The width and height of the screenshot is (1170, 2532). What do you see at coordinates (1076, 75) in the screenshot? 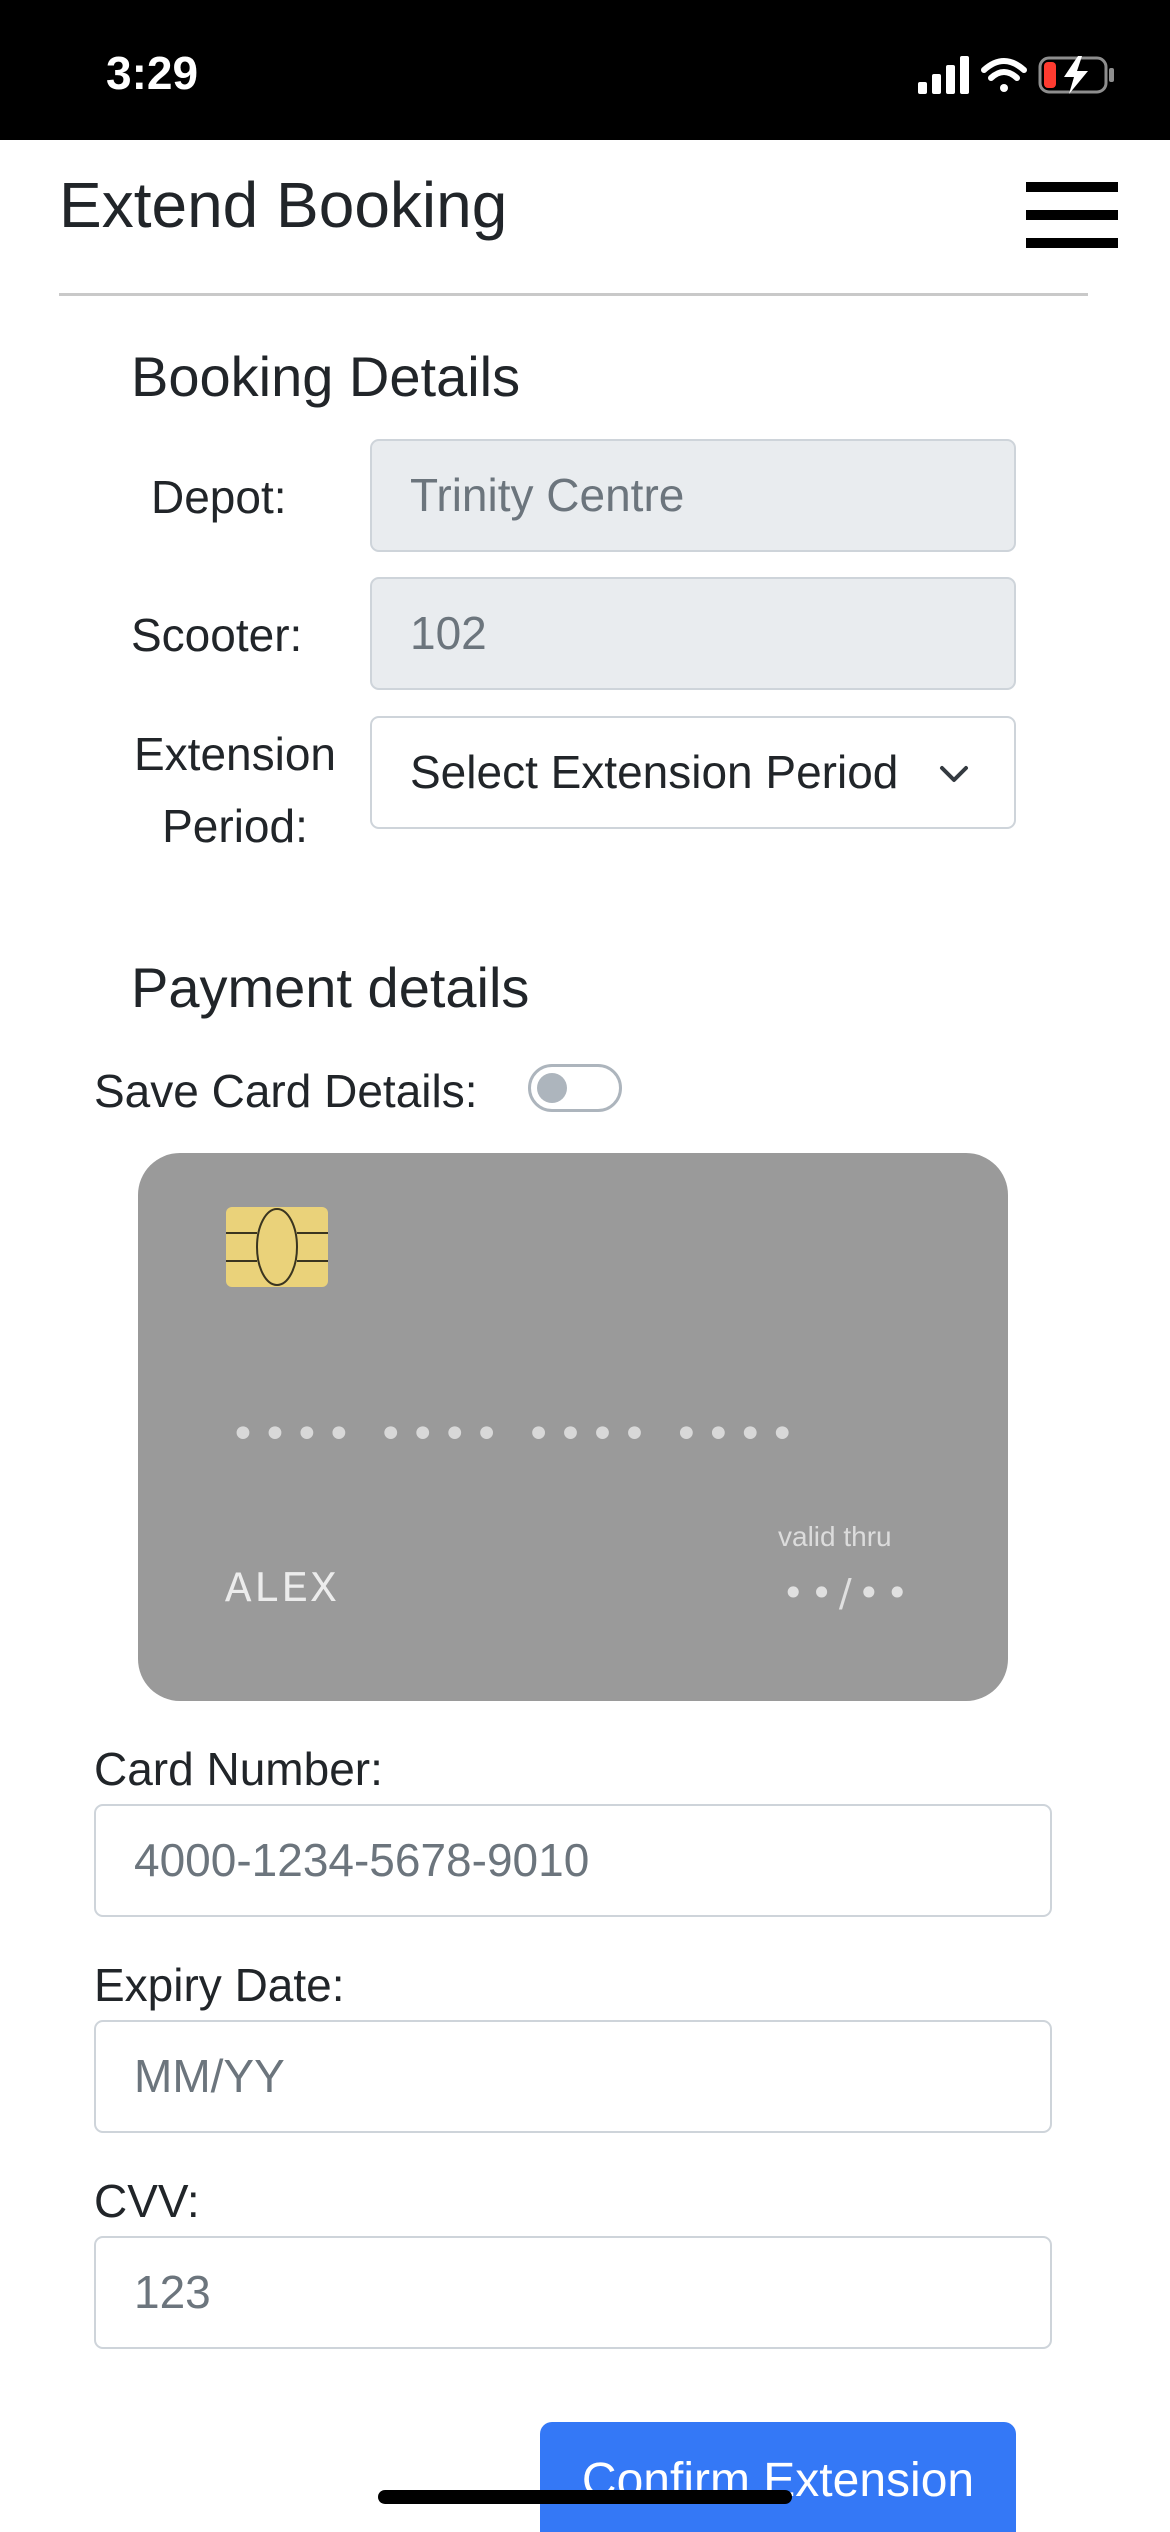
I see `battery-charging-icon` at bounding box center [1076, 75].